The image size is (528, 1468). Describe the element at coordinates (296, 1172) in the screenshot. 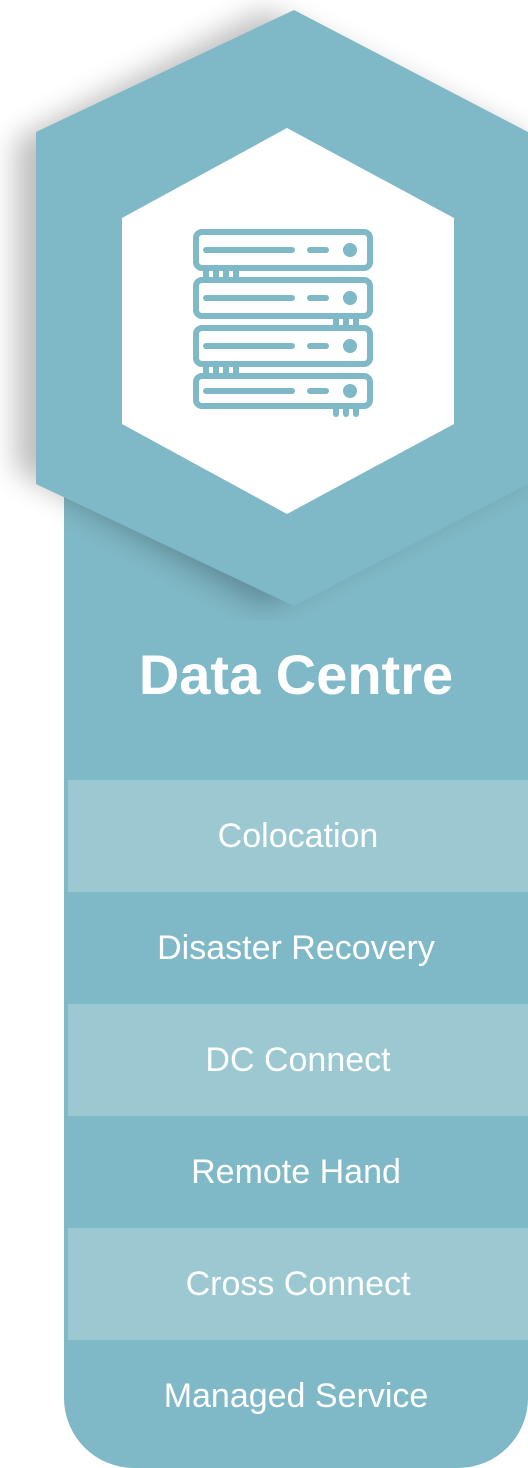

I see `menu-item-remote-hand: Remote Hand` at that location.